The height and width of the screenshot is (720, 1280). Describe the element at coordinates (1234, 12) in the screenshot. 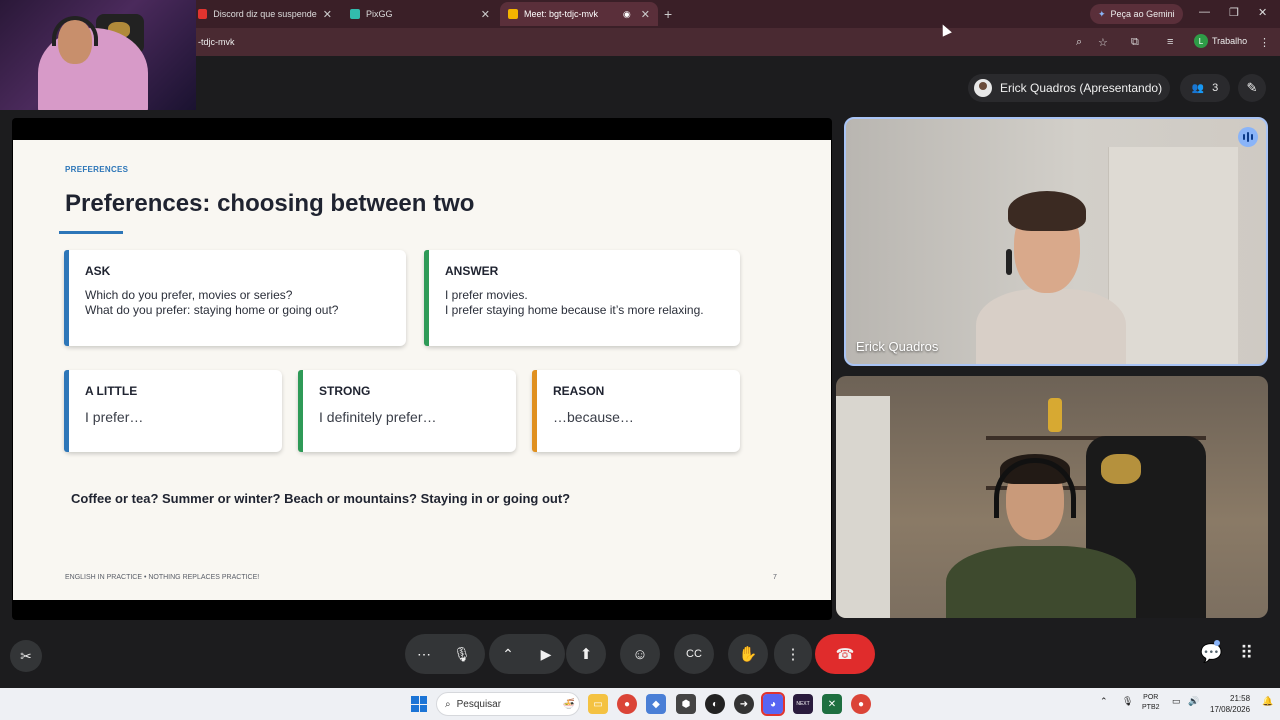

I see `restore-icon: ❐` at that location.